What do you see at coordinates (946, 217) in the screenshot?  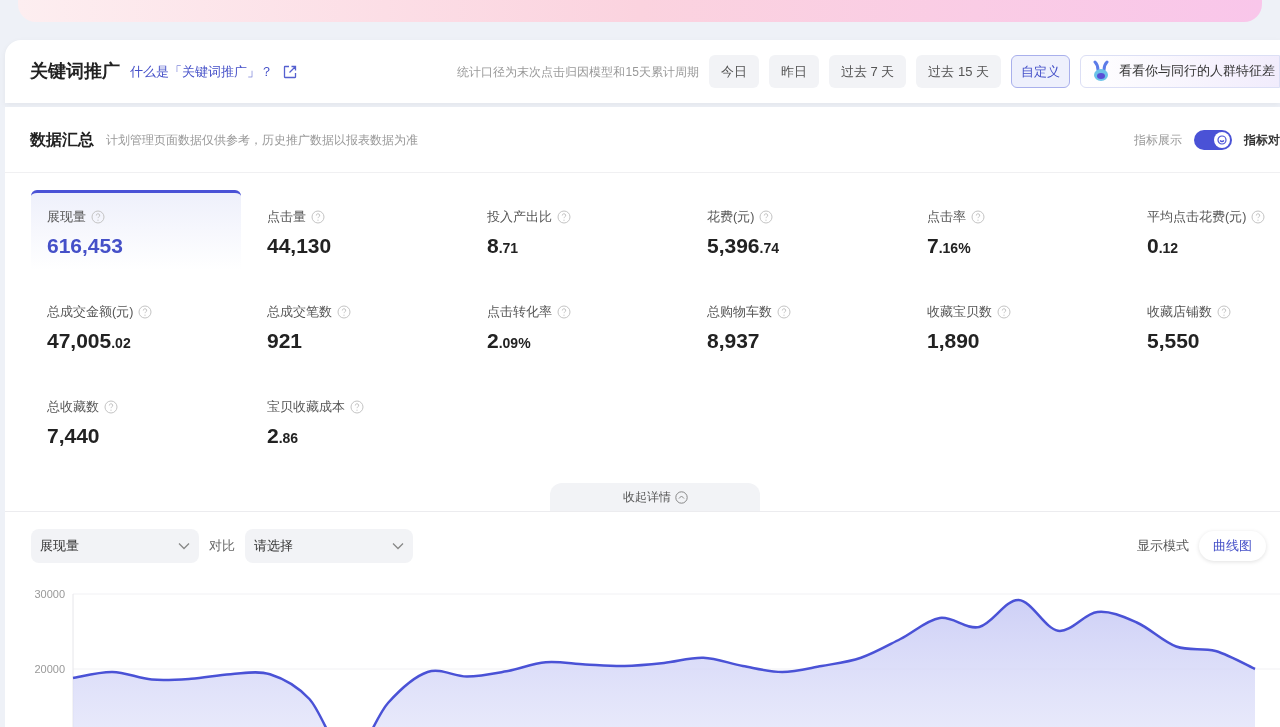 I see `metric-label: 点击率` at bounding box center [946, 217].